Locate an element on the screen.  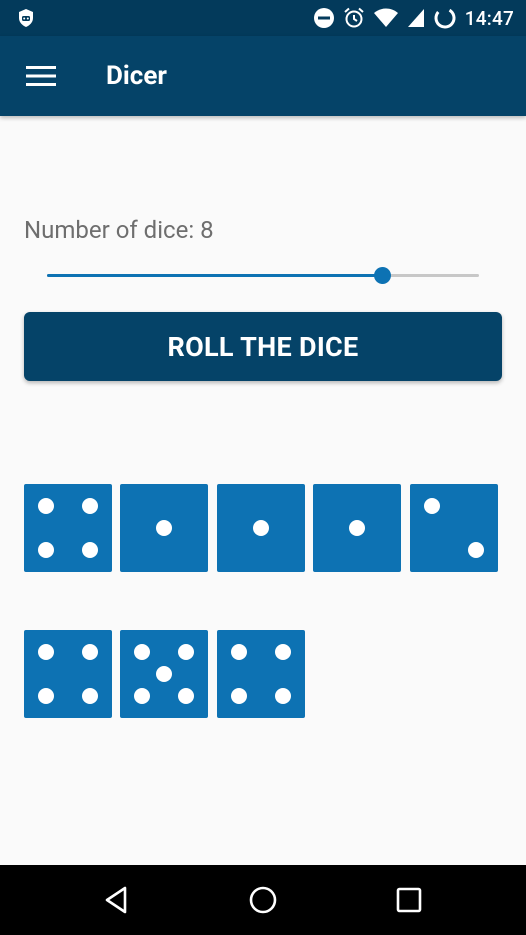
app-bar: Dicer is located at coordinates (263, 76).